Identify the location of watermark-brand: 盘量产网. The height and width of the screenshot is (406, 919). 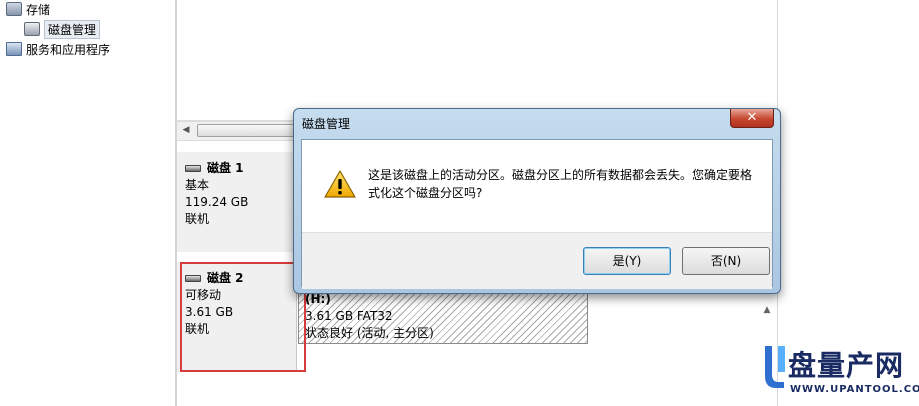
(846, 365).